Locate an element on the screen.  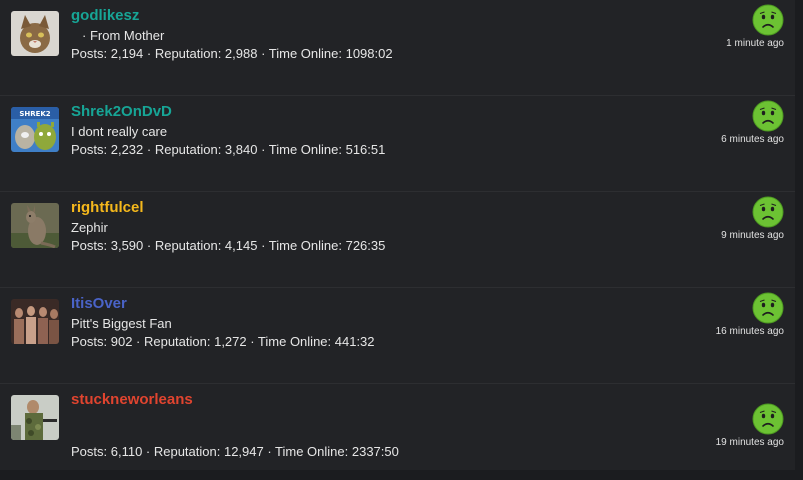
group-photo-avatar is located at coordinates (35, 321).